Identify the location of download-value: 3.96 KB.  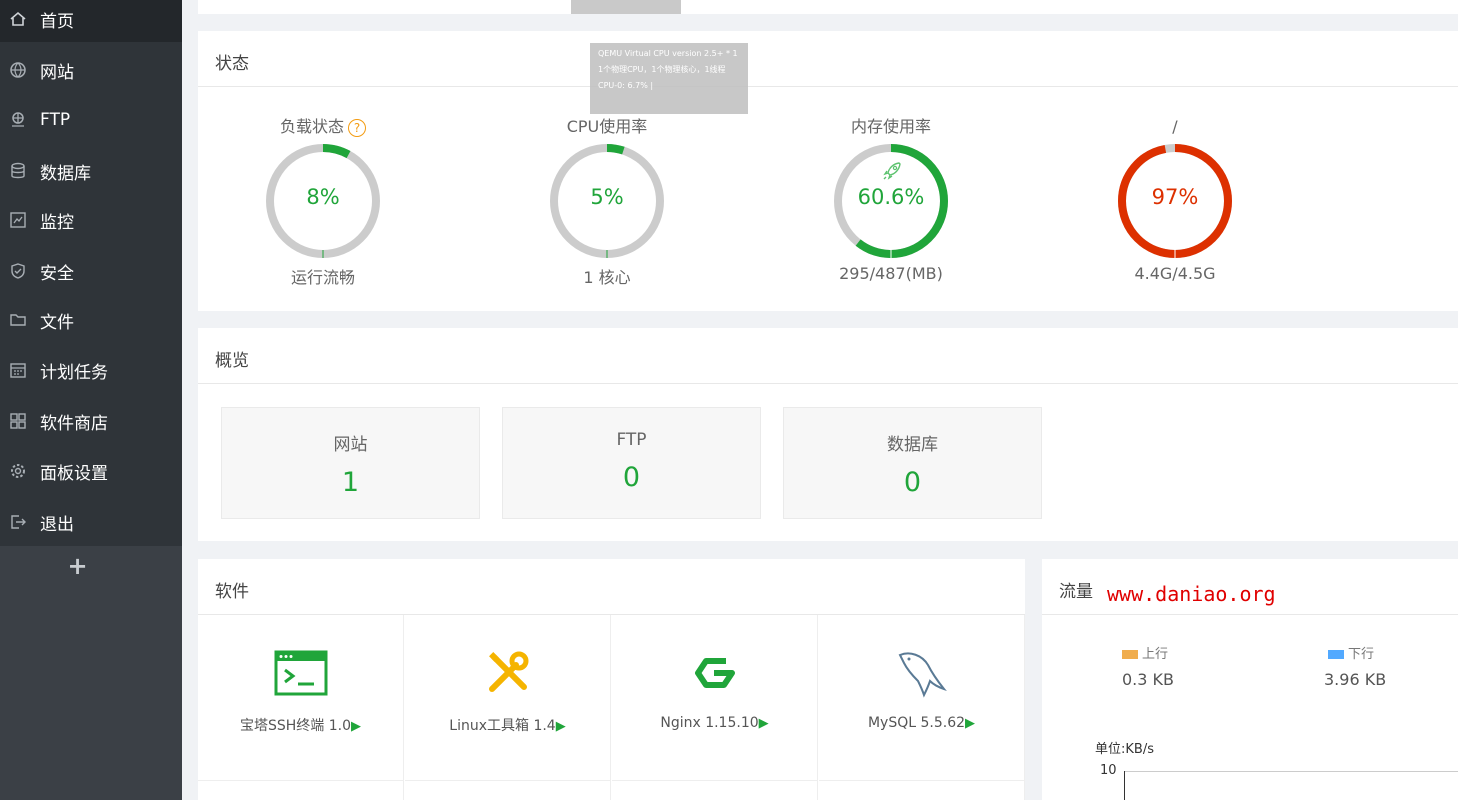
(1355, 679).